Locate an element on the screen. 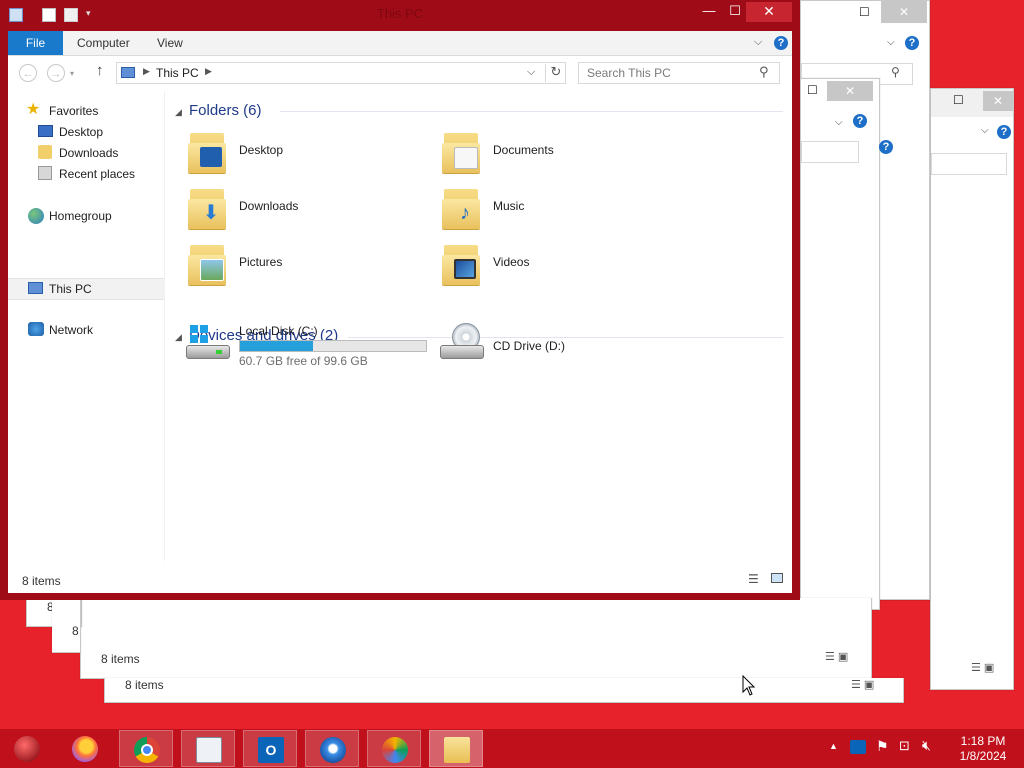  folder-pictures: Pictures is located at coordinates (308, 265).